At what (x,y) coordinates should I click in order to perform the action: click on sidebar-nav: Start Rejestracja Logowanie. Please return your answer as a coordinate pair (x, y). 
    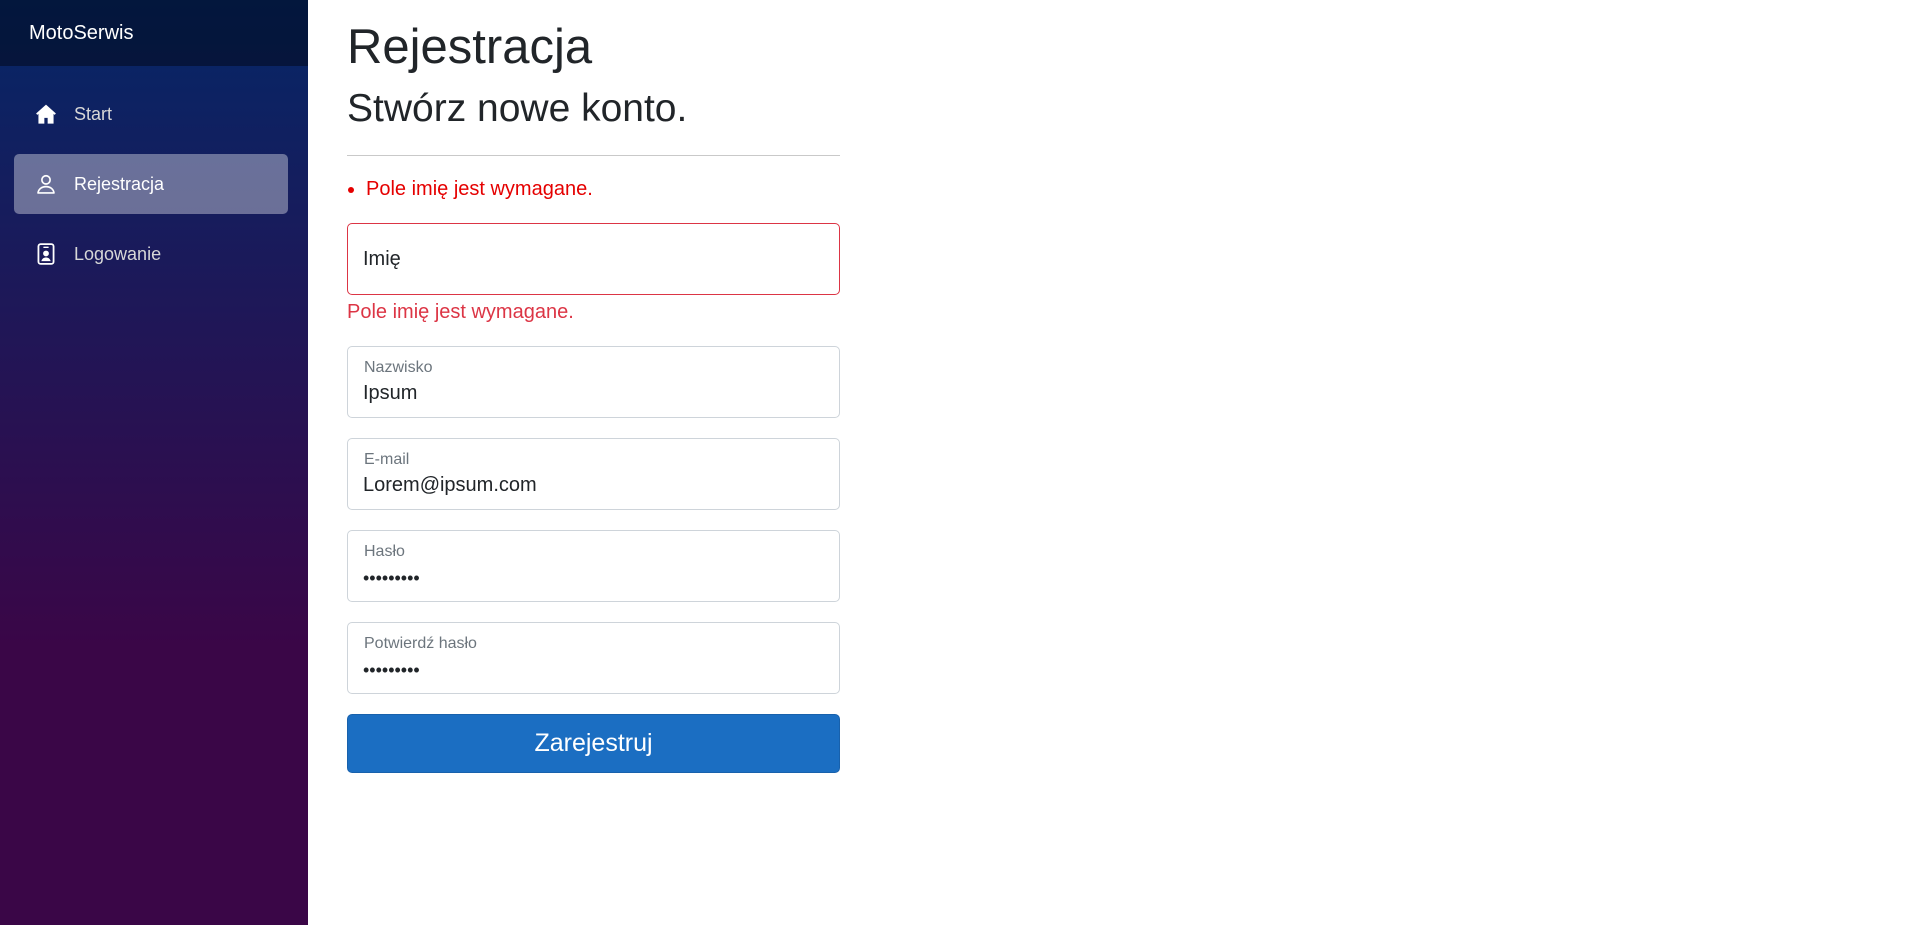
    Looking at the image, I should click on (154, 175).